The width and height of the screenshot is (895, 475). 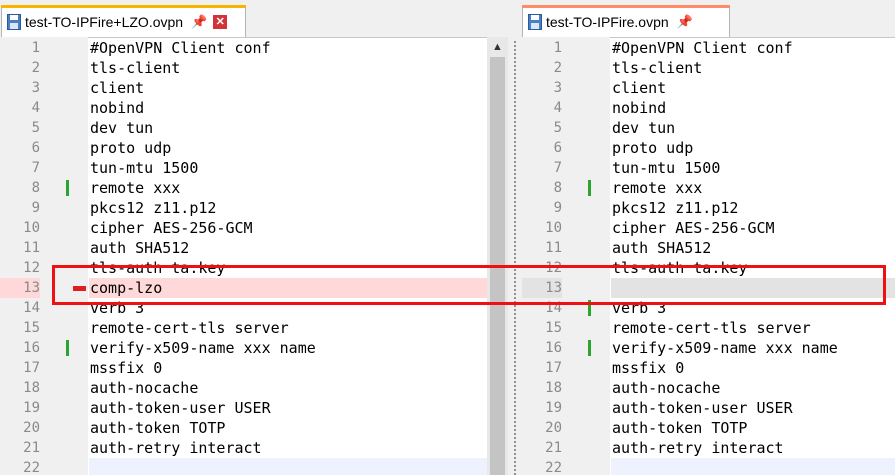 I want to click on code-line: 13 comp-lzo, so click(x=254, y=288).